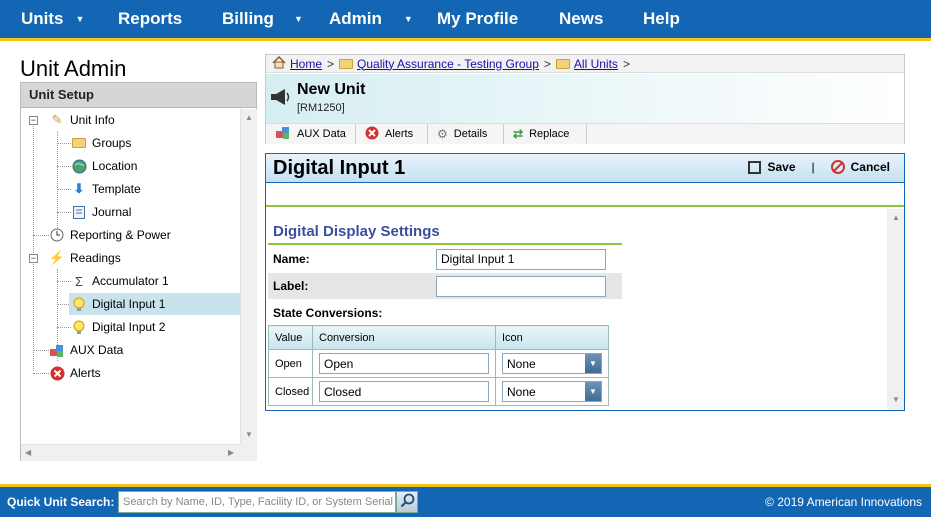 The height and width of the screenshot is (517, 931). I want to click on tree-item-label: Unit Info, so click(92, 120).